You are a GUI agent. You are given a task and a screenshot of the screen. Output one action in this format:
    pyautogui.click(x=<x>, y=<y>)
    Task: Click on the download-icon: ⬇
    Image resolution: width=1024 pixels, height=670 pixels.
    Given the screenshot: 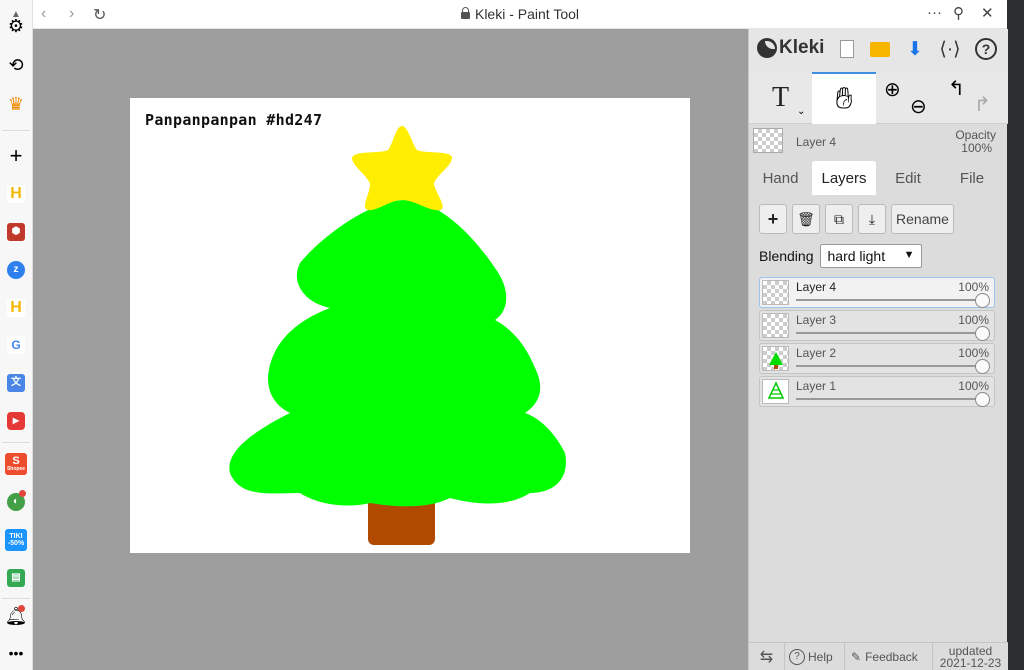 What is the action you would take?
    pyautogui.click(x=915, y=49)
    